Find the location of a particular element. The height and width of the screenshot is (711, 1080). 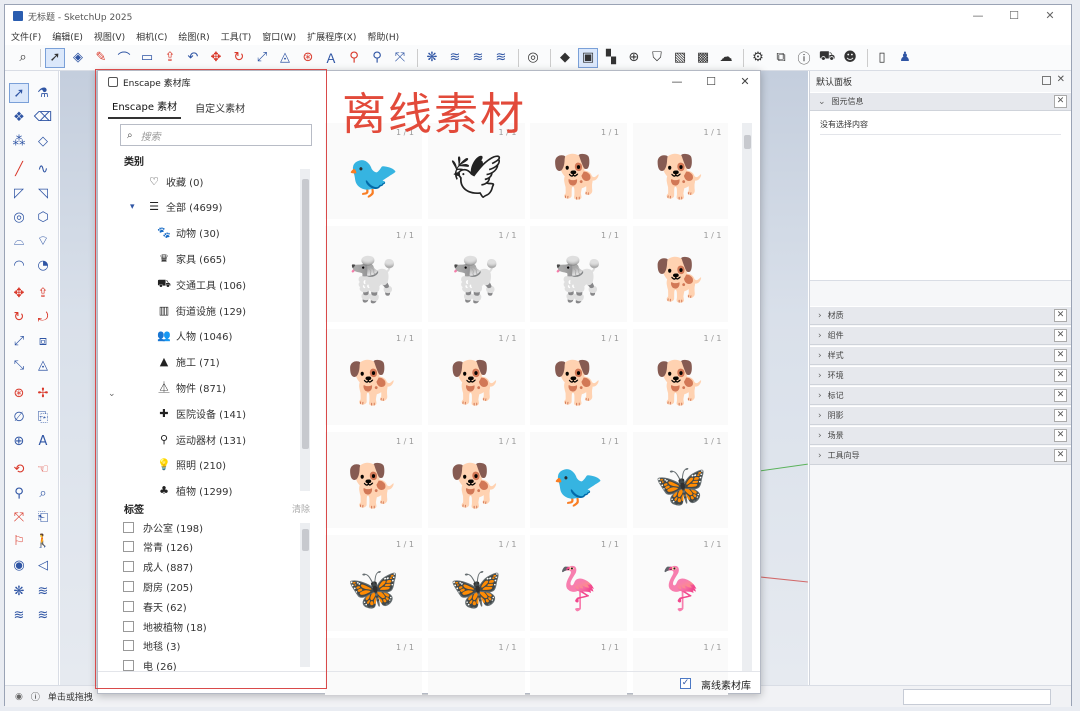

tray-instructor: › 工具向导 ✕ is located at coordinates (940, 455).